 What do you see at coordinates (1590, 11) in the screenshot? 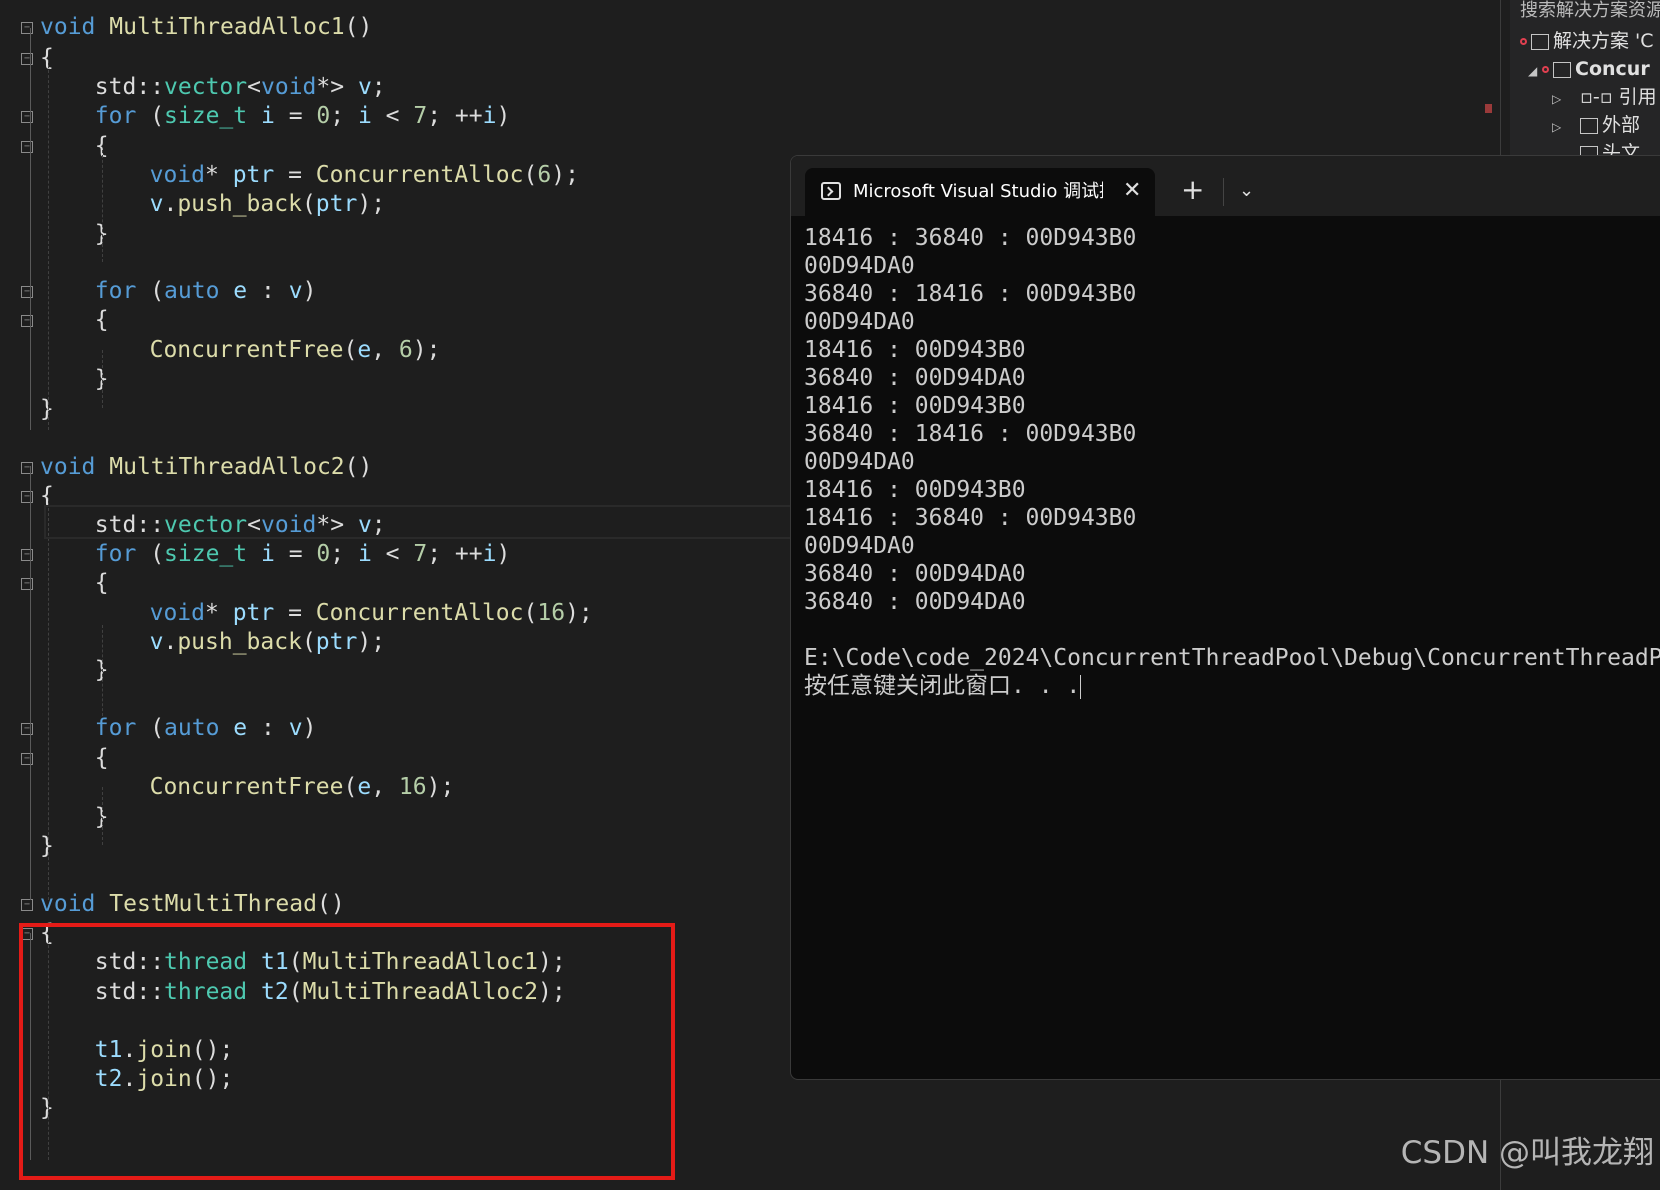
I see `solution-search-input: 搜索解决方案资源` at bounding box center [1590, 11].